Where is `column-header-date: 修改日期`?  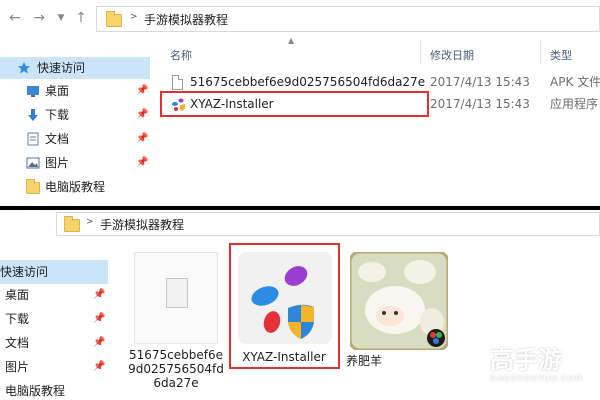
column-header-date: 修改日期 is located at coordinates (452, 55).